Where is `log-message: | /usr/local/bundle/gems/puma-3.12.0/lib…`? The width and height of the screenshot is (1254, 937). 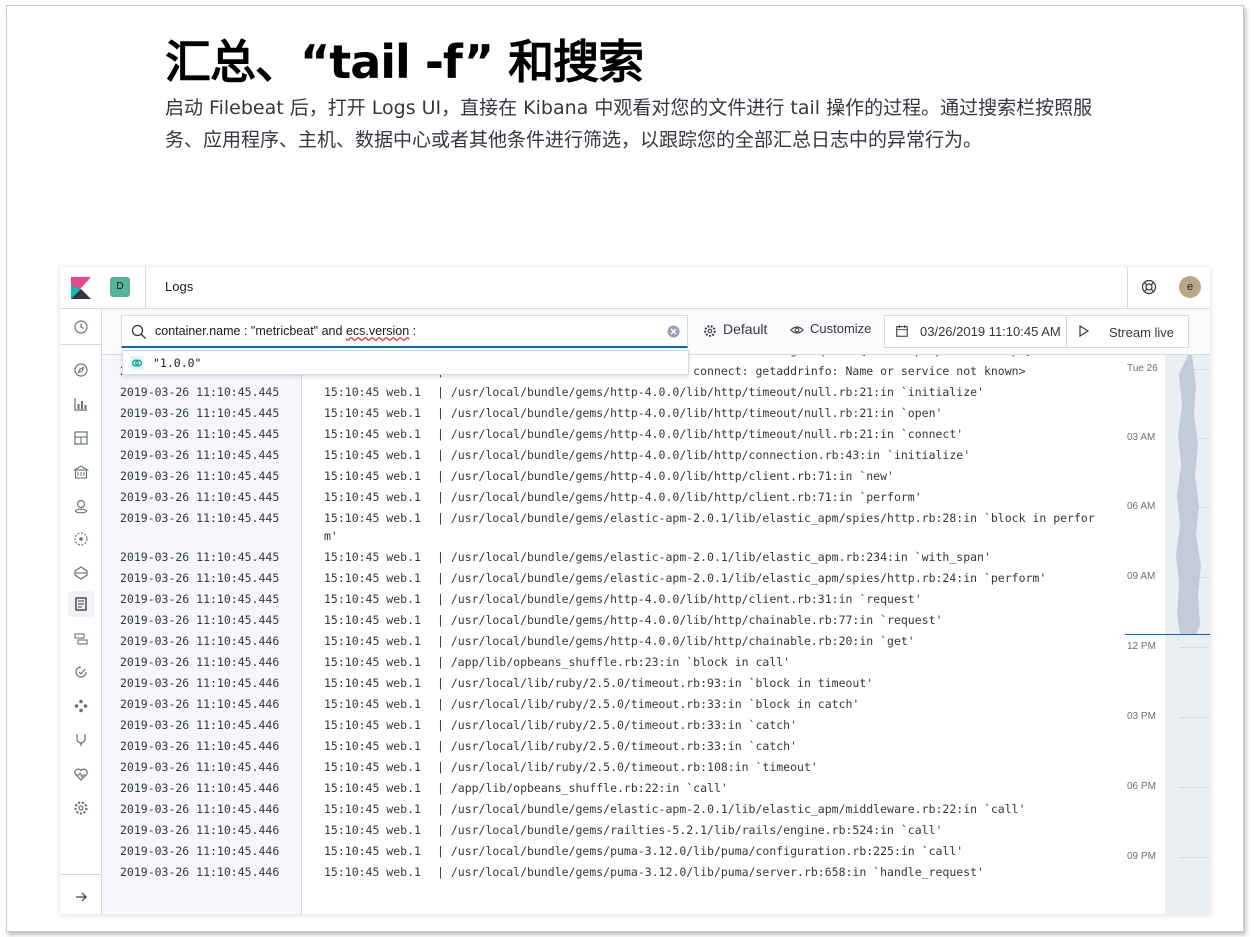
log-message: | /usr/local/bundle/gems/puma-3.12.0/lib… is located at coordinates (700, 851).